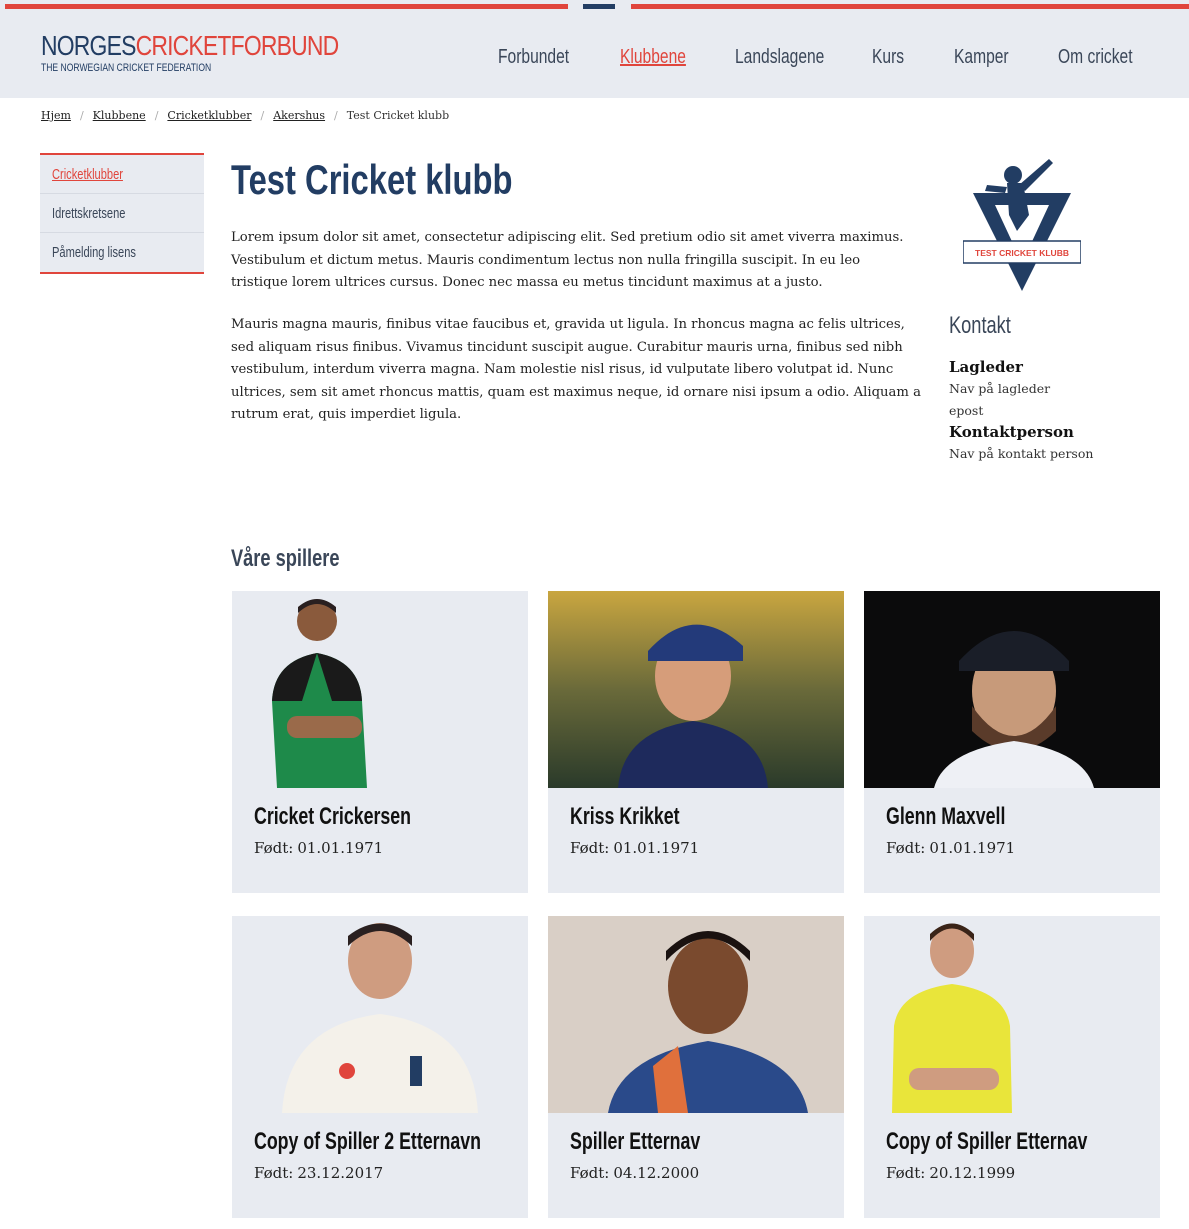 This screenshot has width=1189, height=1229. What do you see at coordinates (398, 115) in the screenshot?
I see `breadcrumb-current: Test Cricket klubb` at bounding box center [398, 115].